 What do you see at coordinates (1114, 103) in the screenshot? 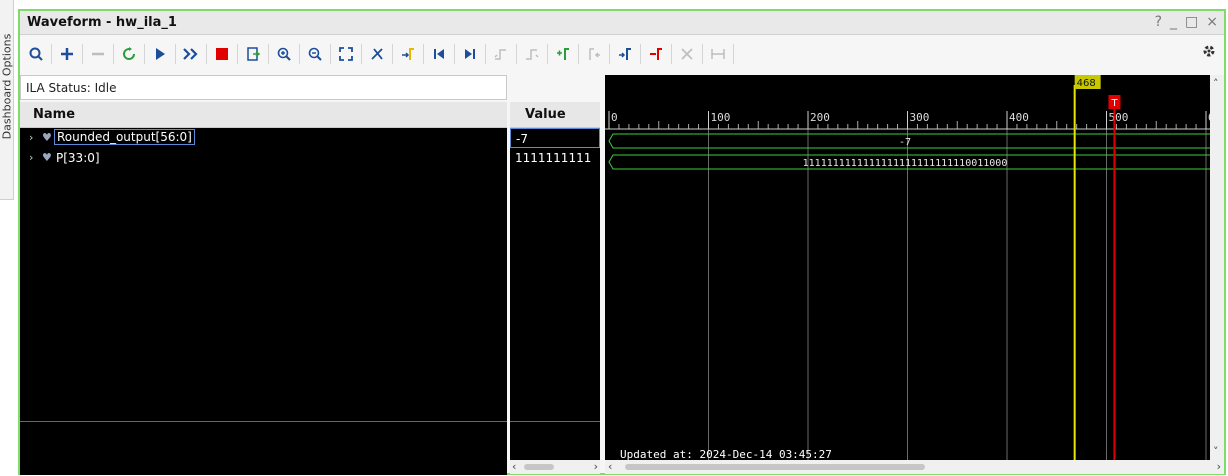
I see `red-trigger-label: T` at bounding box center [1114, 103].